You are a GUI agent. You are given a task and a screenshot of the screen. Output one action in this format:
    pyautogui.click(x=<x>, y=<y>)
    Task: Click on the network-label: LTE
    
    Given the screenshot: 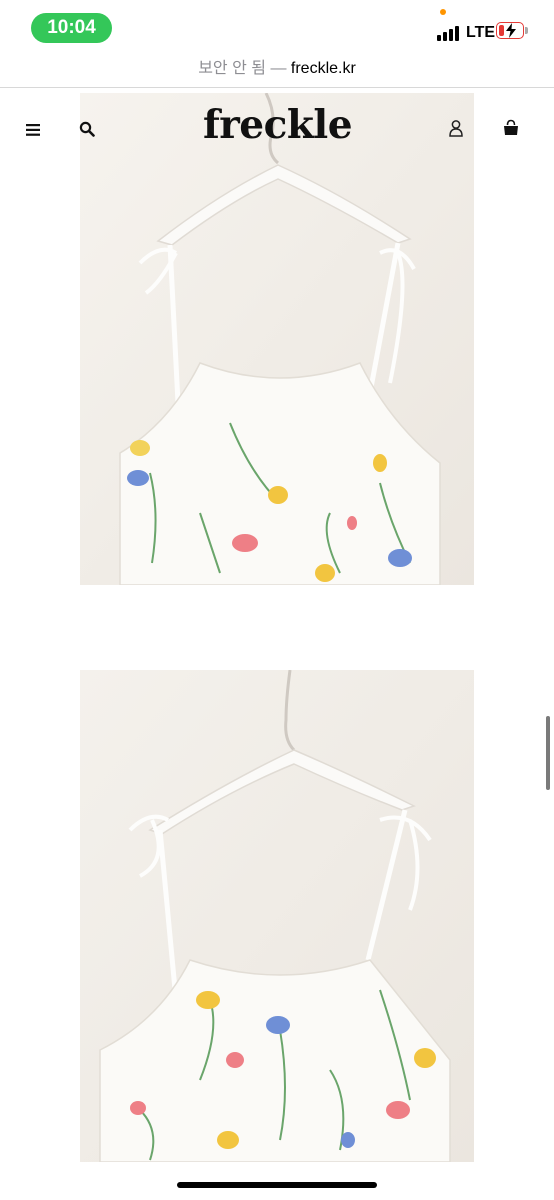 What is the action you would take?
    pyautogui.click(x=481, y=32)
    